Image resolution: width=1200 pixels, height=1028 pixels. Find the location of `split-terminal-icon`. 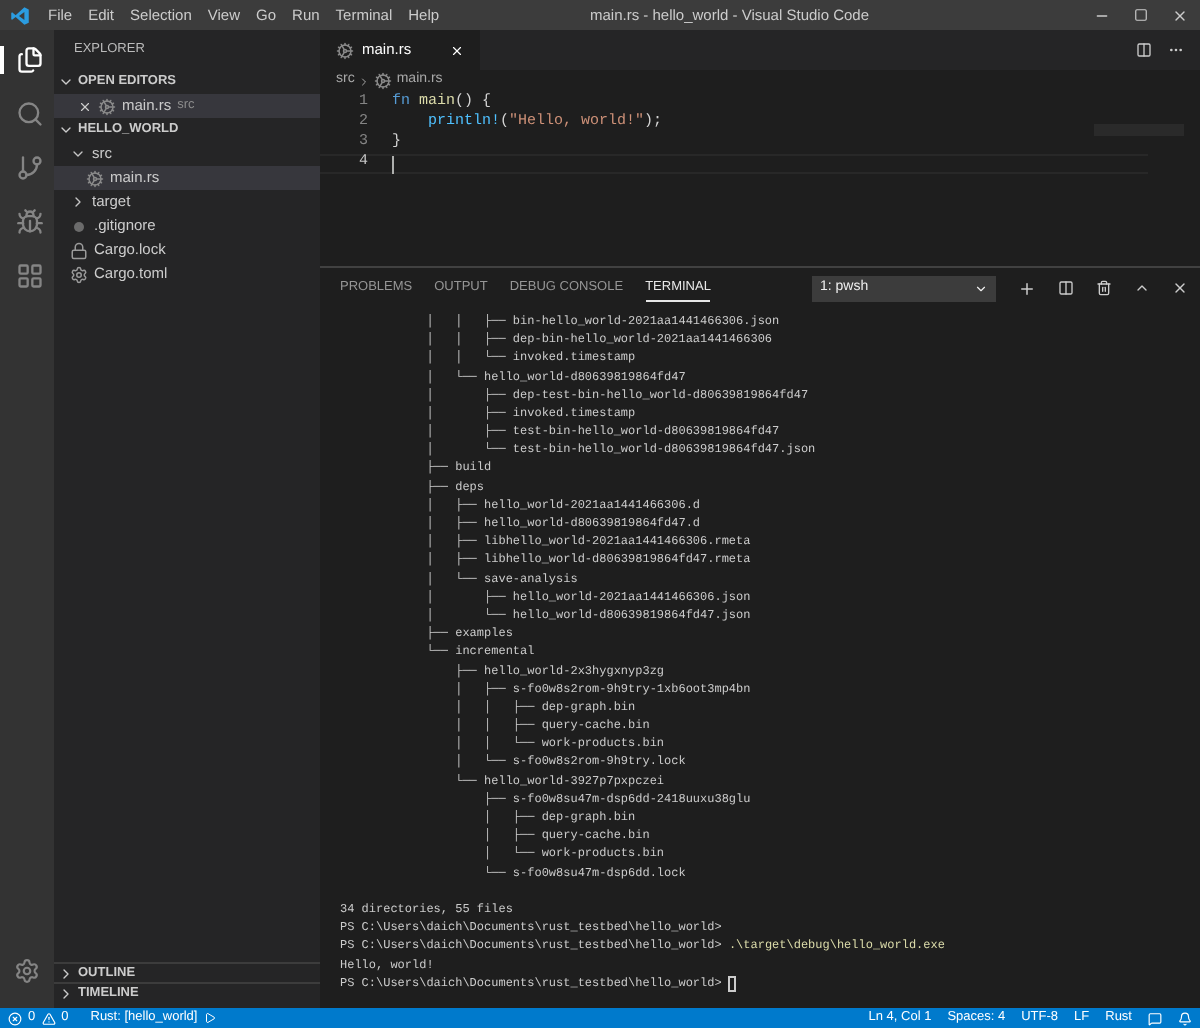

split-terminal-icon is located at coordinates (1066, 288).